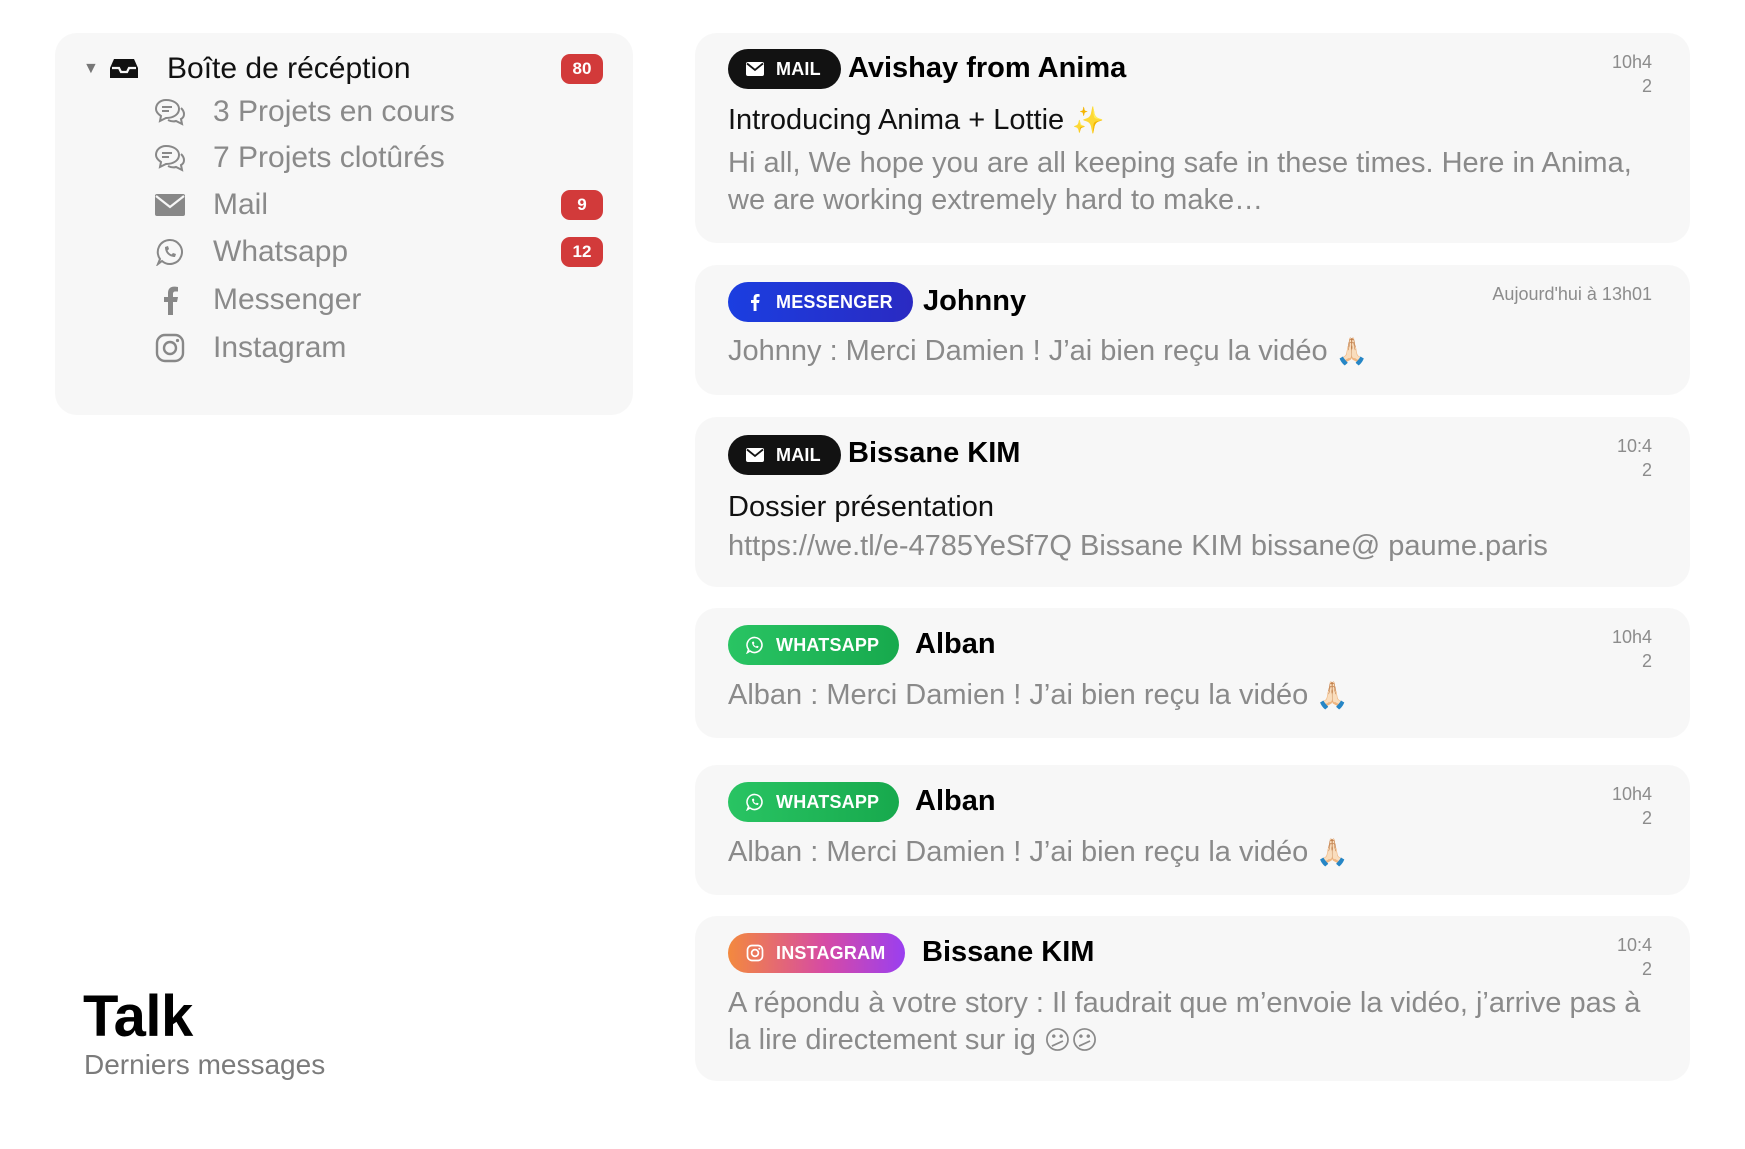  I want to click on confused-face-icon: 😕😕, so click(1071, 1040).